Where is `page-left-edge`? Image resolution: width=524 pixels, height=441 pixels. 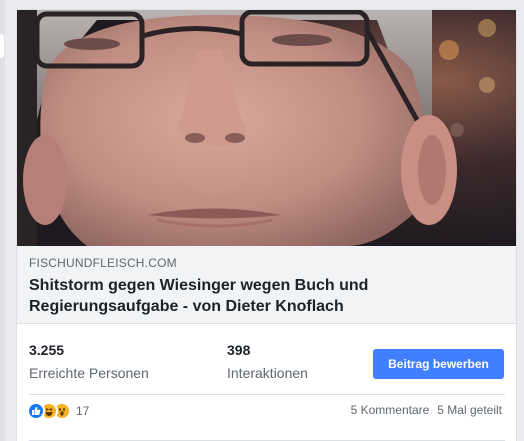 page-left-edge is located at coordinates (2, 220).